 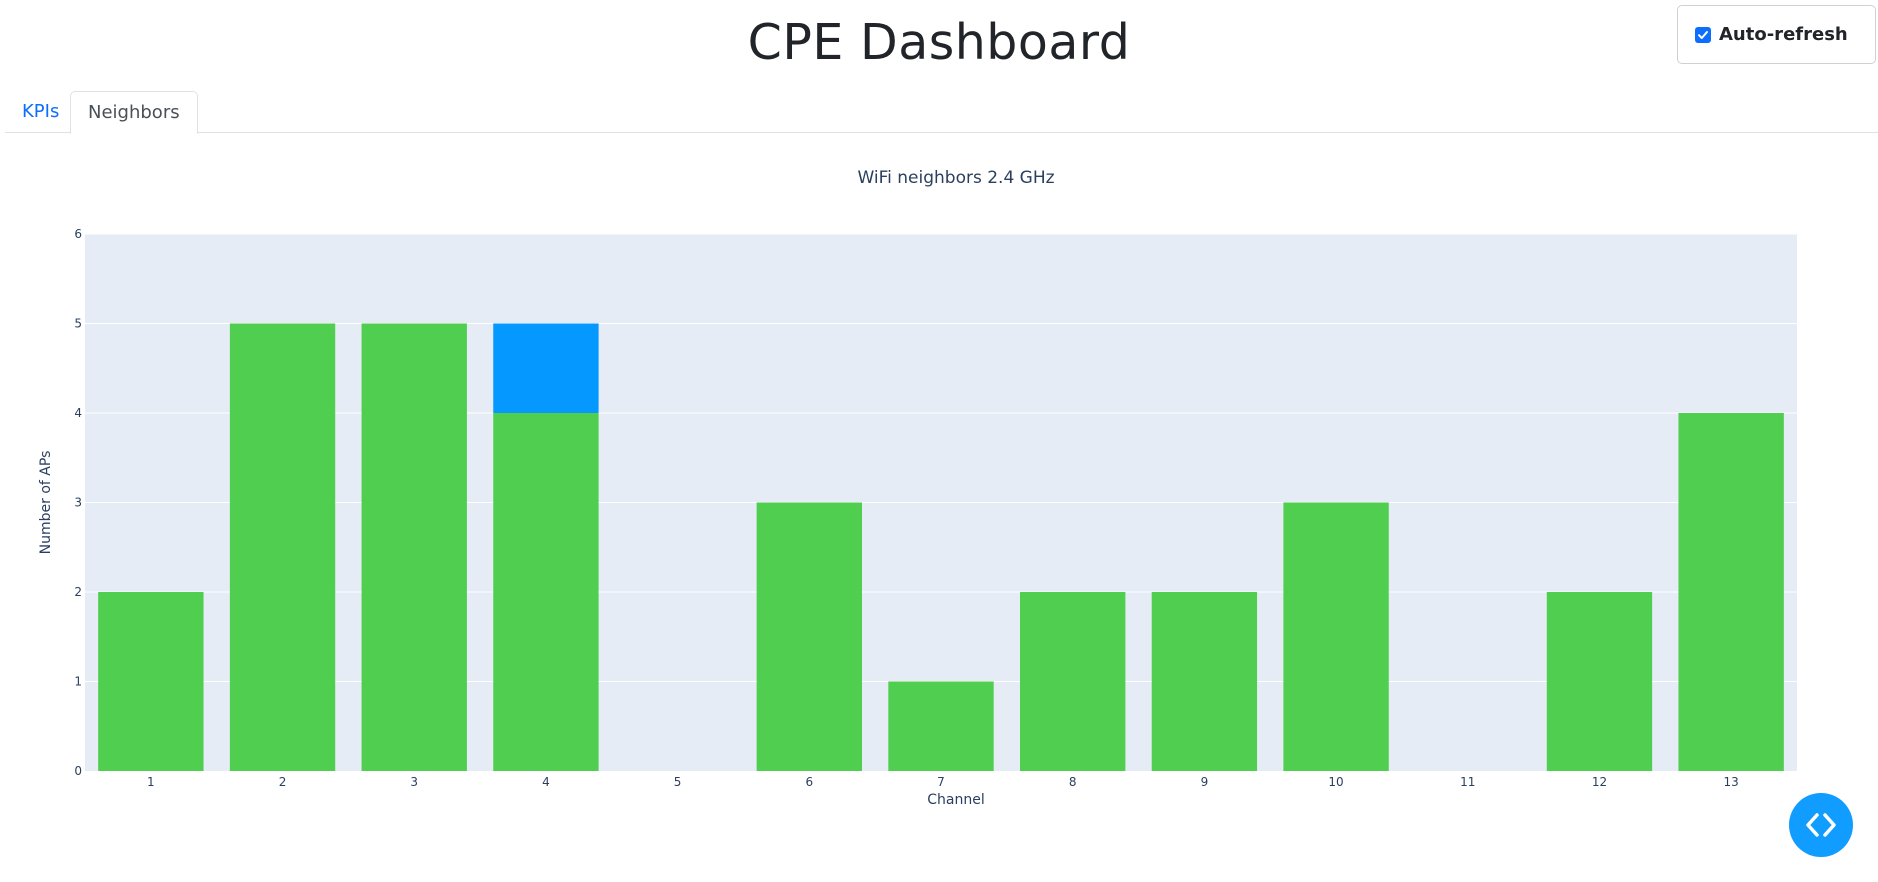 I want to click on x-tick-label: 9, so click(x=1205, y=782).